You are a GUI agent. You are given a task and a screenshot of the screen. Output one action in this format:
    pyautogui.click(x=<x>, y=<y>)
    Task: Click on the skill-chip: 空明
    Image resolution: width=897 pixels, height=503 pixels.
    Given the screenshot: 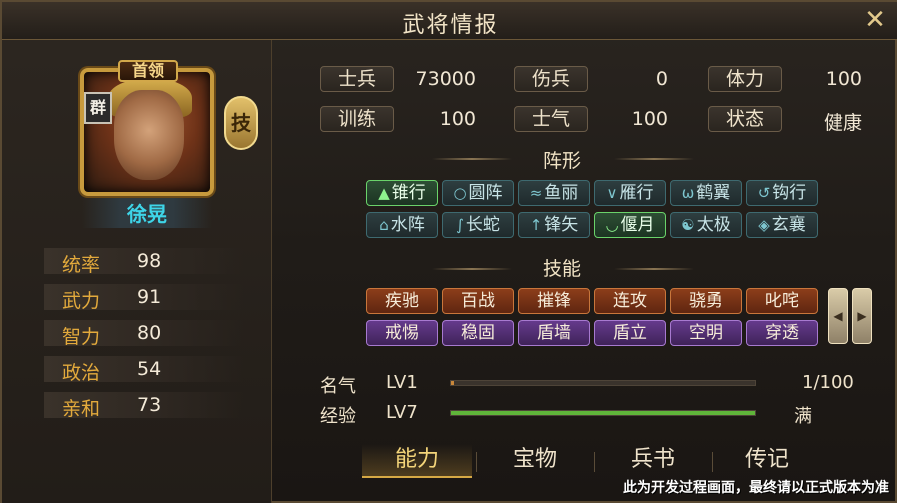 What is the action you would take?
    pyautogui.click(x=706, y=333)
    